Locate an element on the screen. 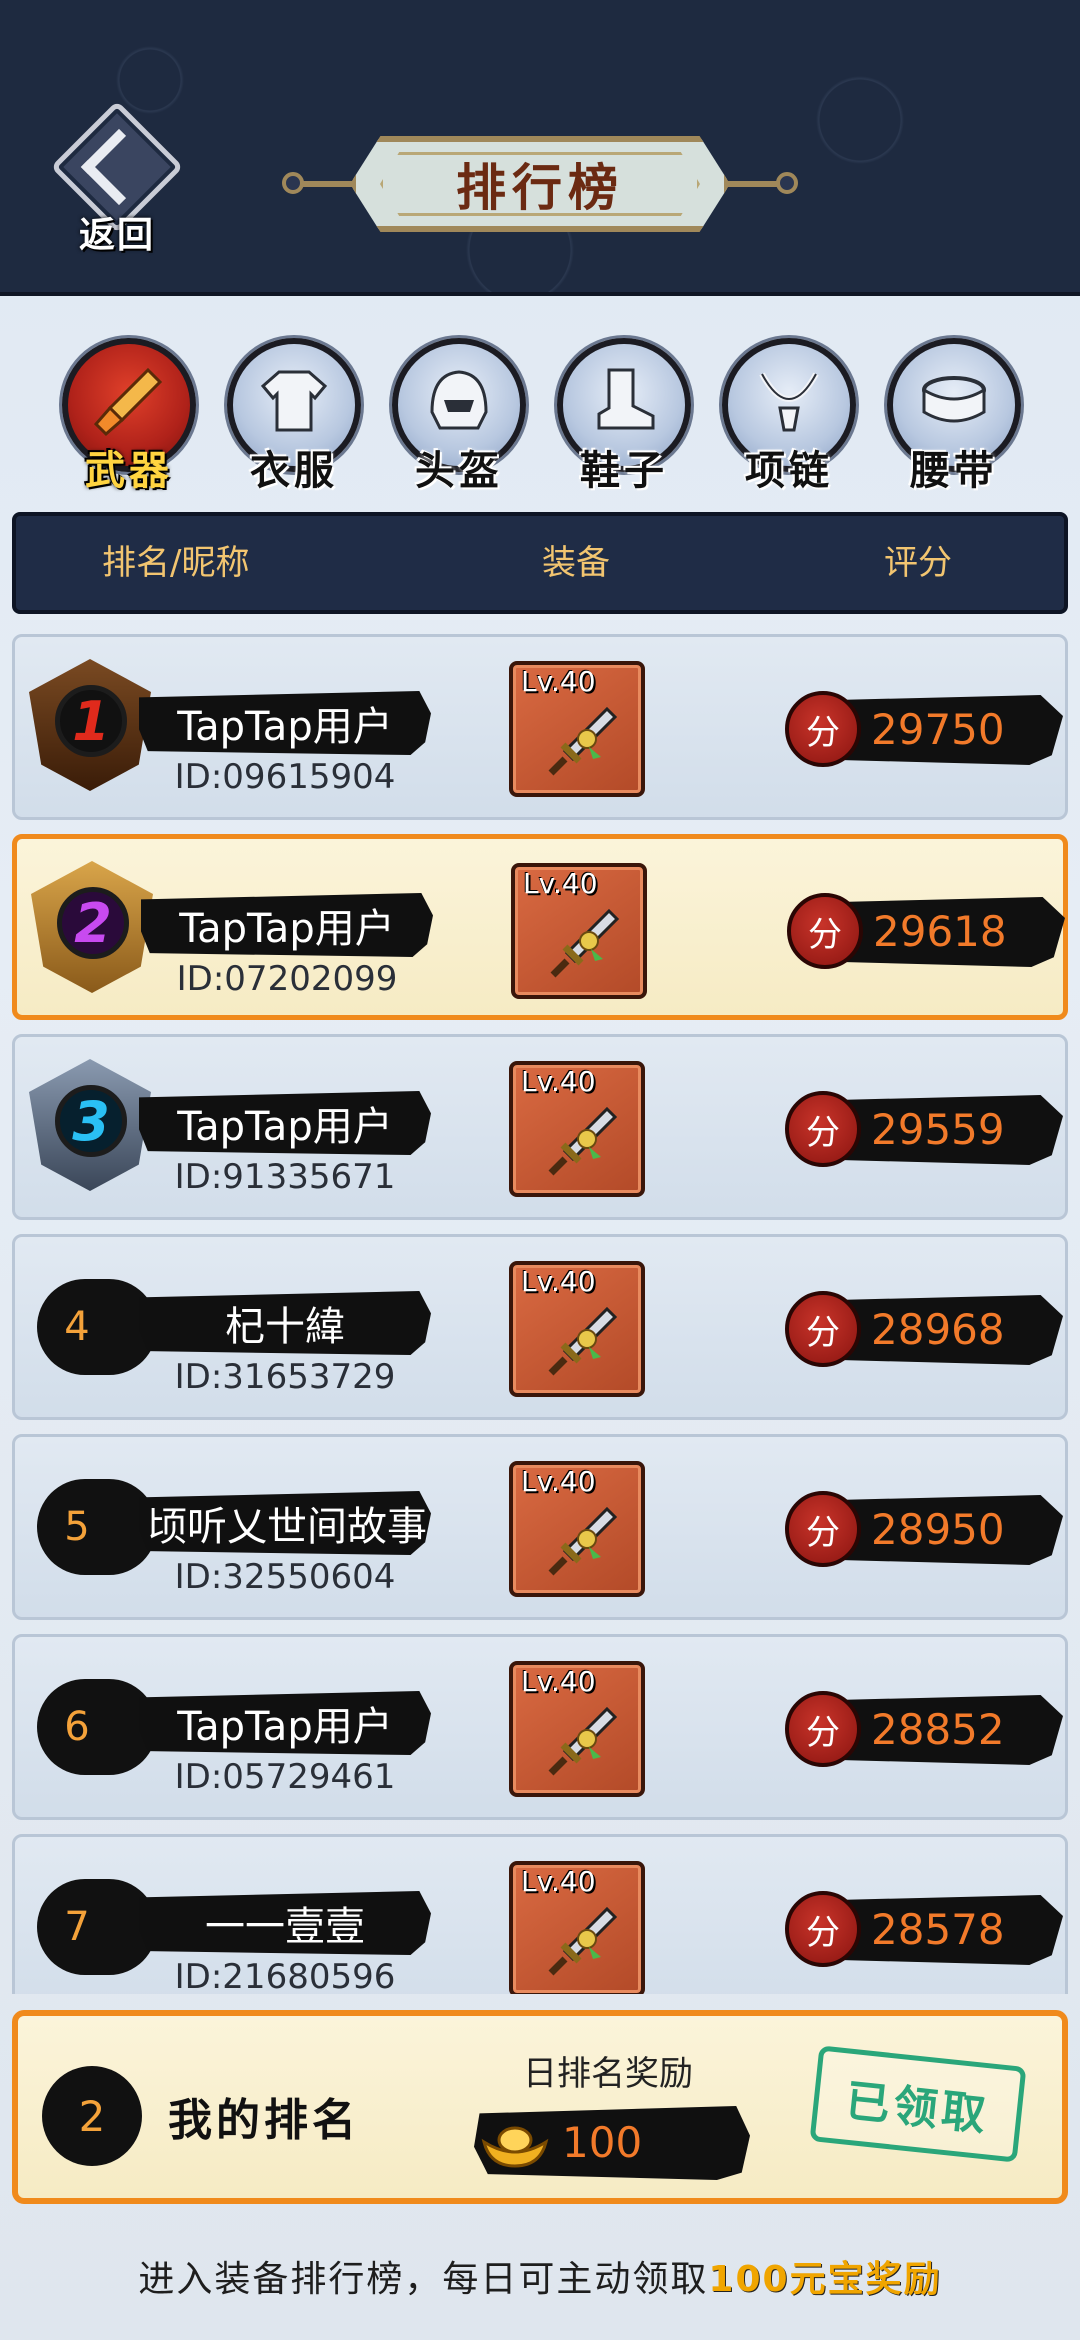  column-header-equipment: 装备 is located at coordinates (576, 563).